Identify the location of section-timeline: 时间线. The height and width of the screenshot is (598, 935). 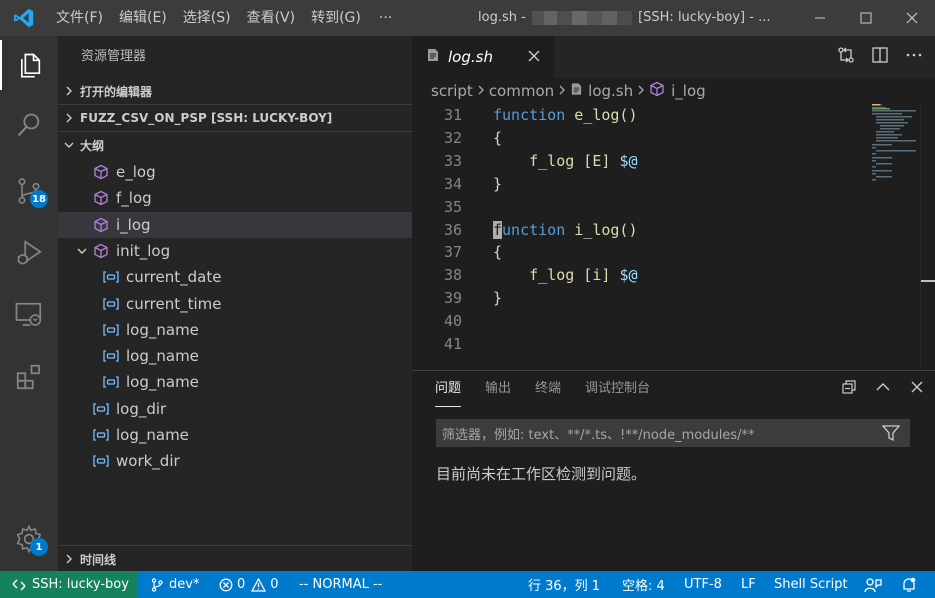
(235, 559).